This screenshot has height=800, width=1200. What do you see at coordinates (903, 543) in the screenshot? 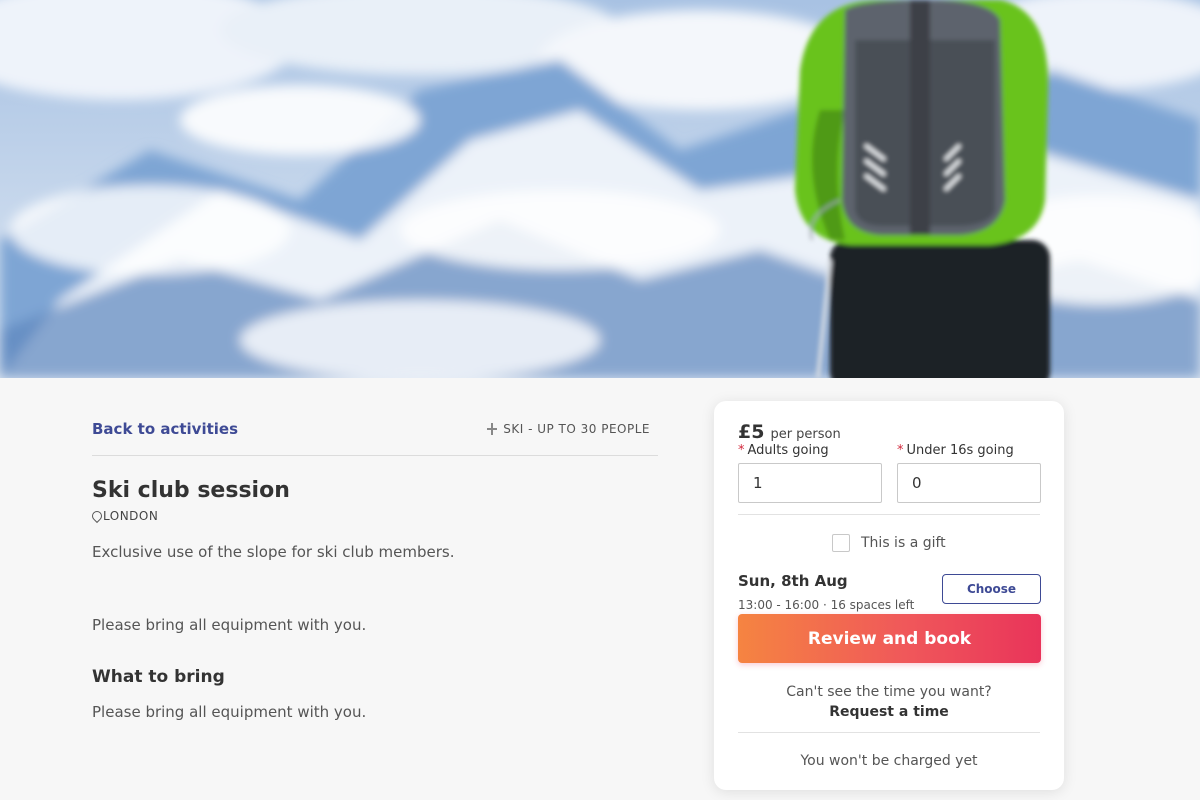
I see `gift-label: This is a gift` at bounding box center [903, 543].